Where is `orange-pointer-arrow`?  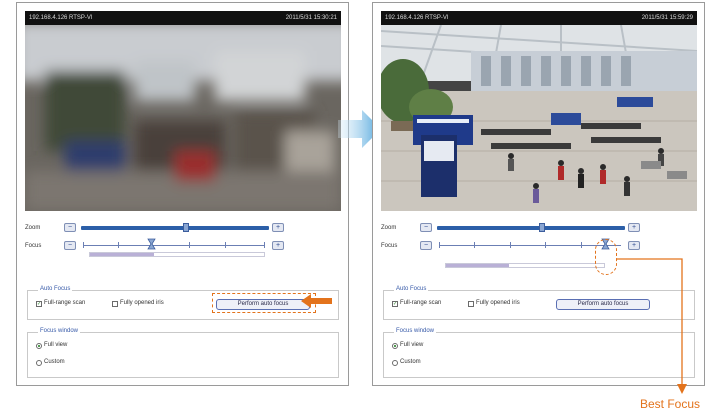
orange-pointer-arrow is located at coordinates (316, 301).